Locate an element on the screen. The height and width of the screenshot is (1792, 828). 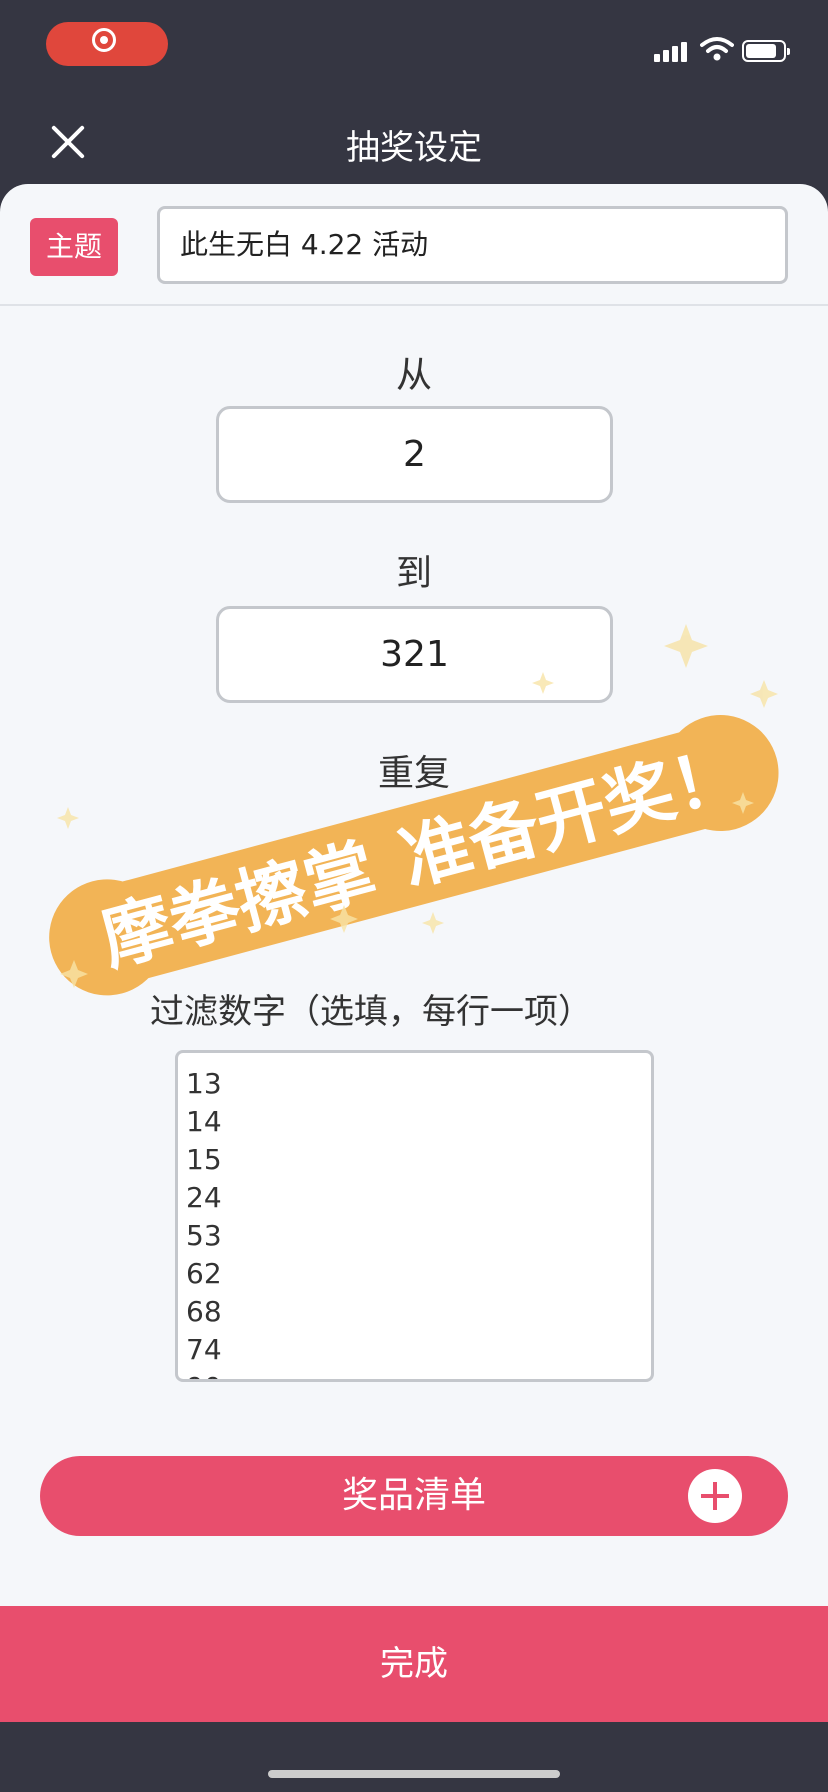
nav-bar: 抽奖设定 is located at coordinates (414, 138).